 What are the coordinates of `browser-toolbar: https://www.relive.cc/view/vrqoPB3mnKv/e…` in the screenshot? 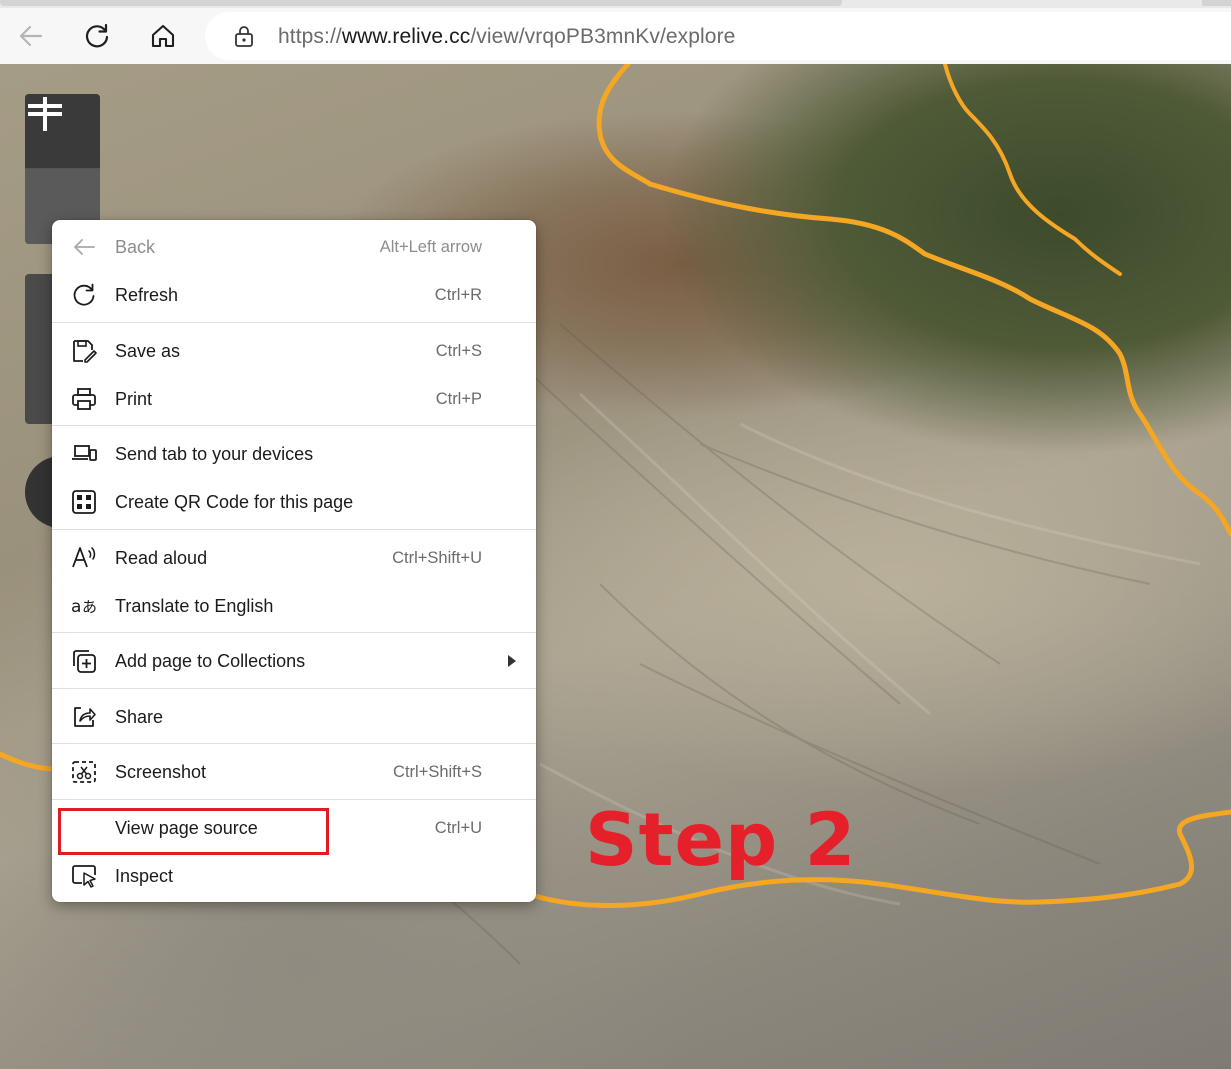 It's located at (615, 36).